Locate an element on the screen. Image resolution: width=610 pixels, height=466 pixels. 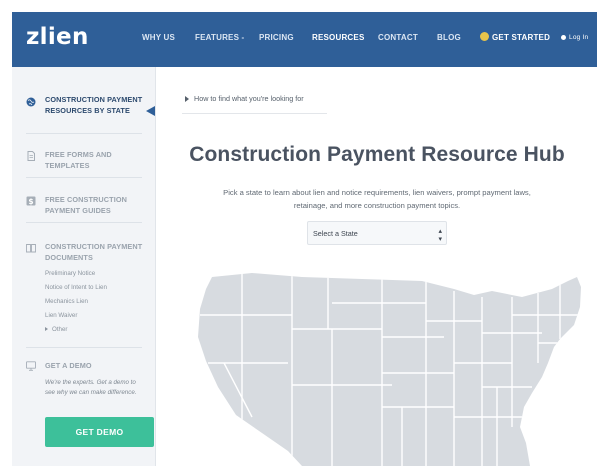
nav-resources: RESOURCES is located at coordinates (338, 37).